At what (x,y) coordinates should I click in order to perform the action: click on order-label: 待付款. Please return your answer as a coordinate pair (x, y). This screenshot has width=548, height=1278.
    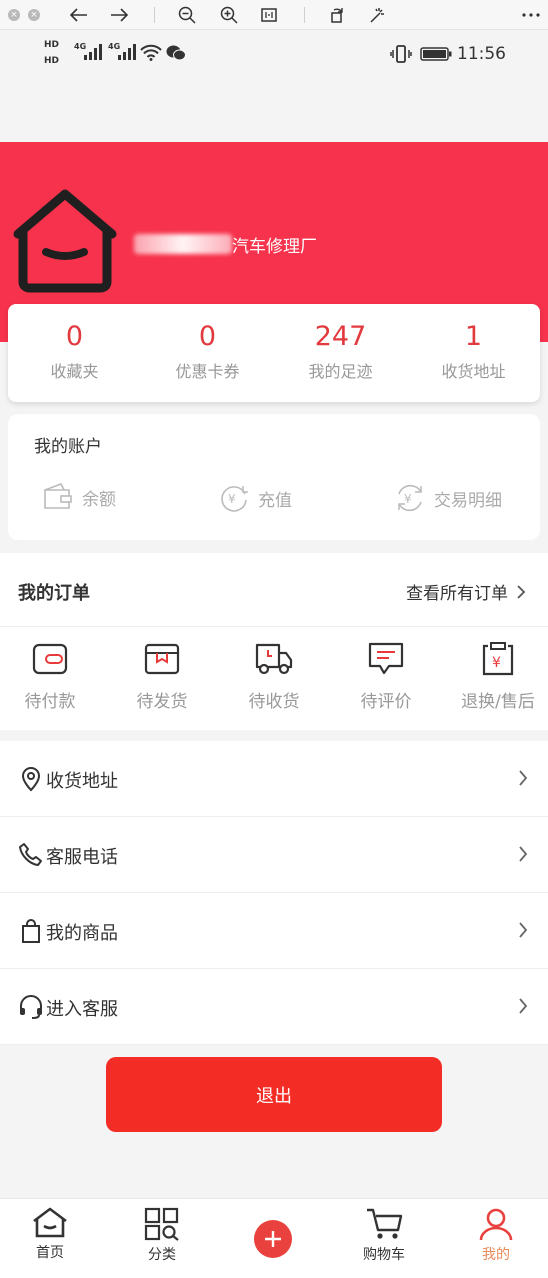
    Looking at the image, I should click on (50, 702).